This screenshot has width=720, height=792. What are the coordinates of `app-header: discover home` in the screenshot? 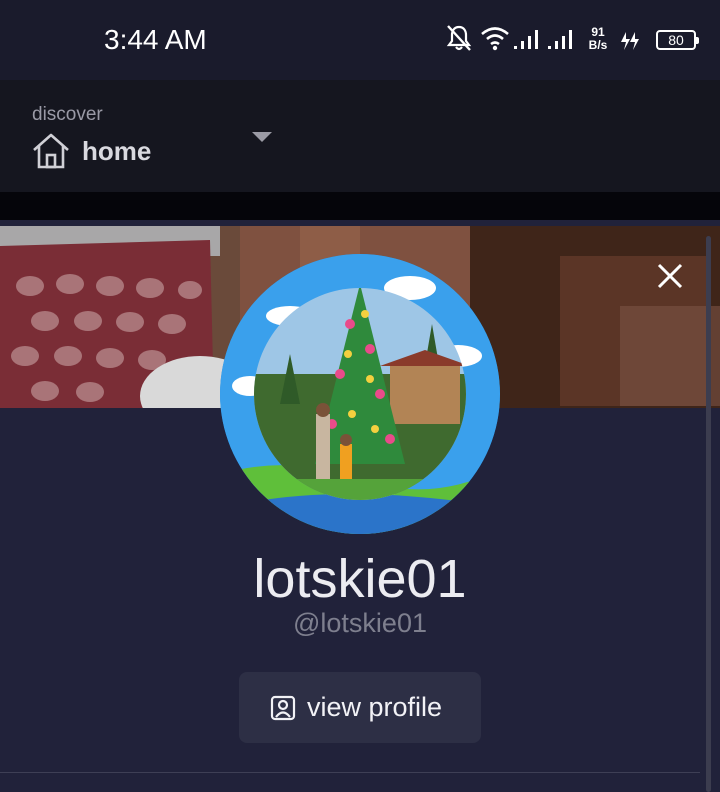 It's located at (360, 136).